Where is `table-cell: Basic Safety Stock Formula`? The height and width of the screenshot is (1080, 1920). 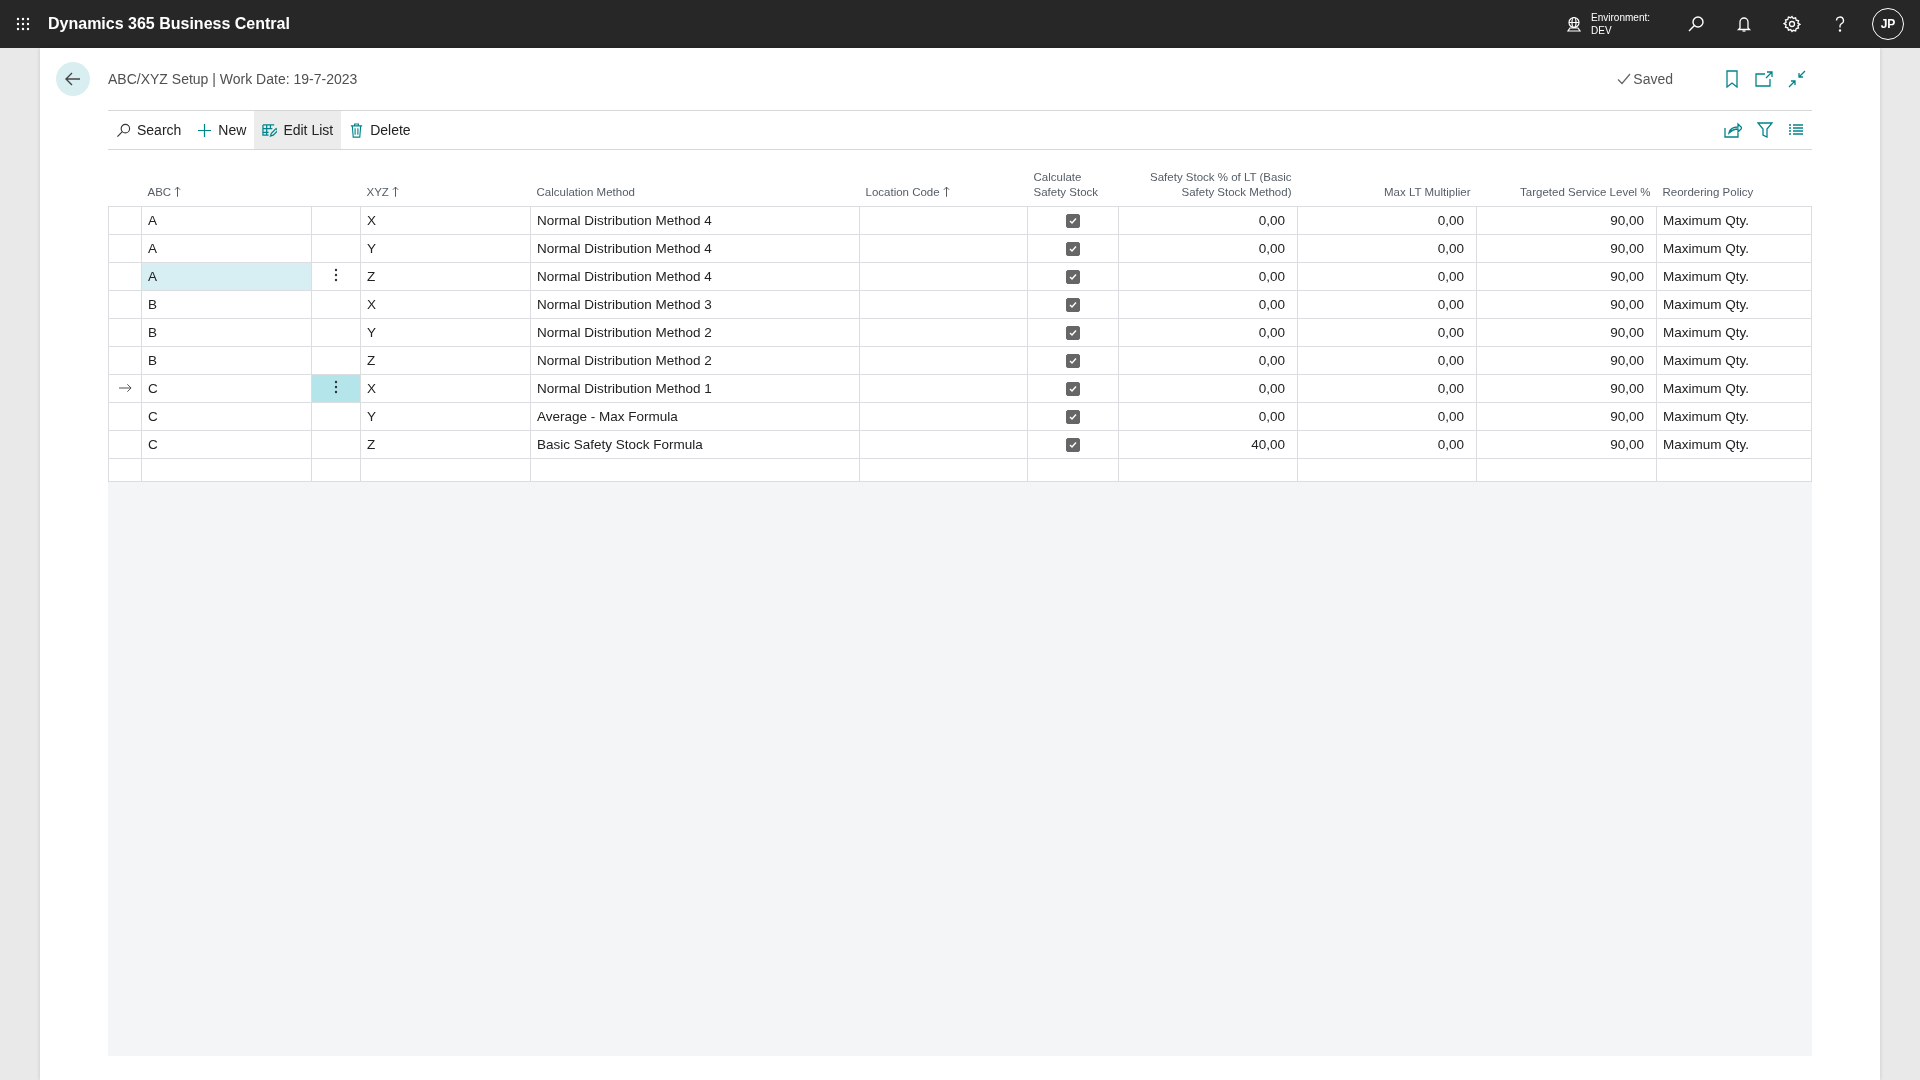
table-cell: Basic Safety Stock Formula is located at coordinates (695, 444).